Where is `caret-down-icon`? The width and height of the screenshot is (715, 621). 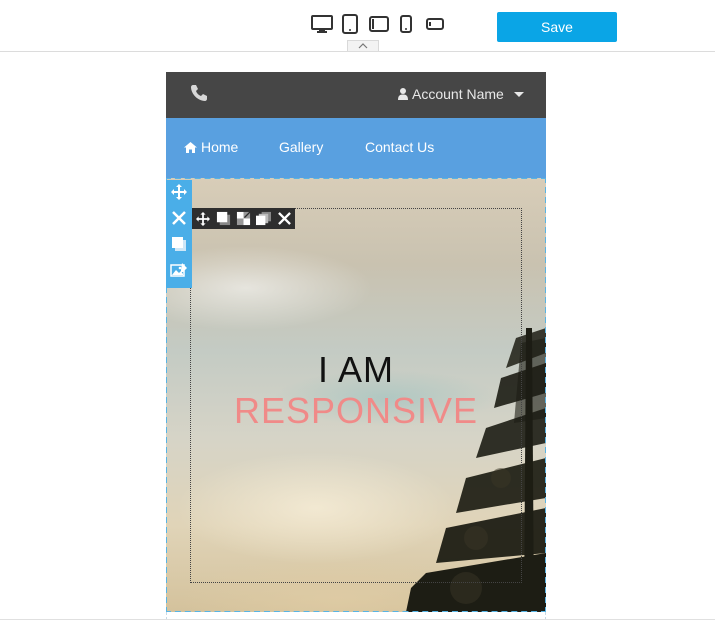
caret-down-icon is located at coordinates (518, 94).